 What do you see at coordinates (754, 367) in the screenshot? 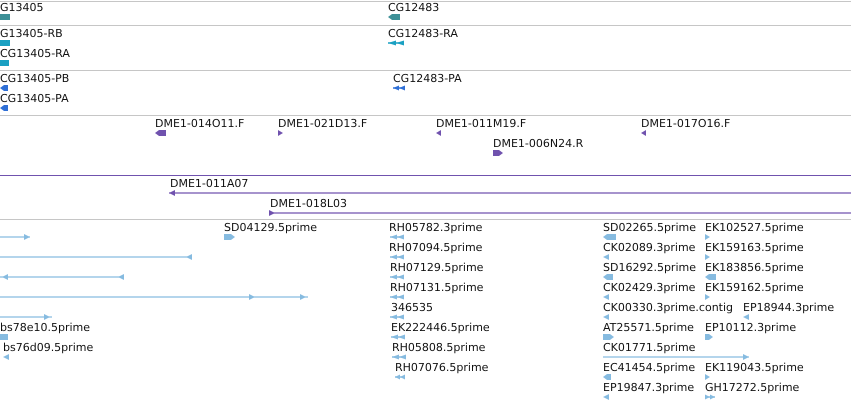
I see `feature-label: EK119043.5prime` at bounding box center [754, 367].